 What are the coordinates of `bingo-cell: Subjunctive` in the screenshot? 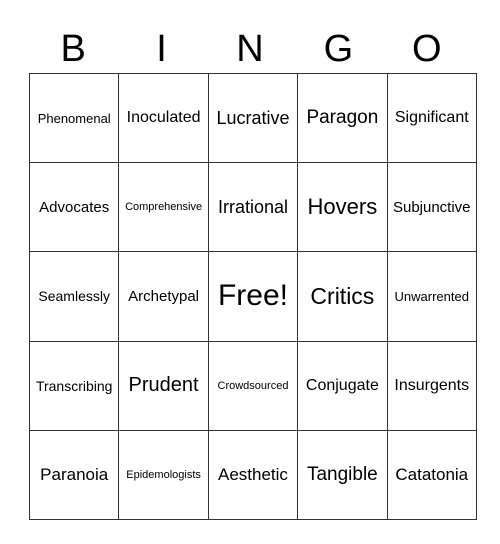 It's located at (431, 207).